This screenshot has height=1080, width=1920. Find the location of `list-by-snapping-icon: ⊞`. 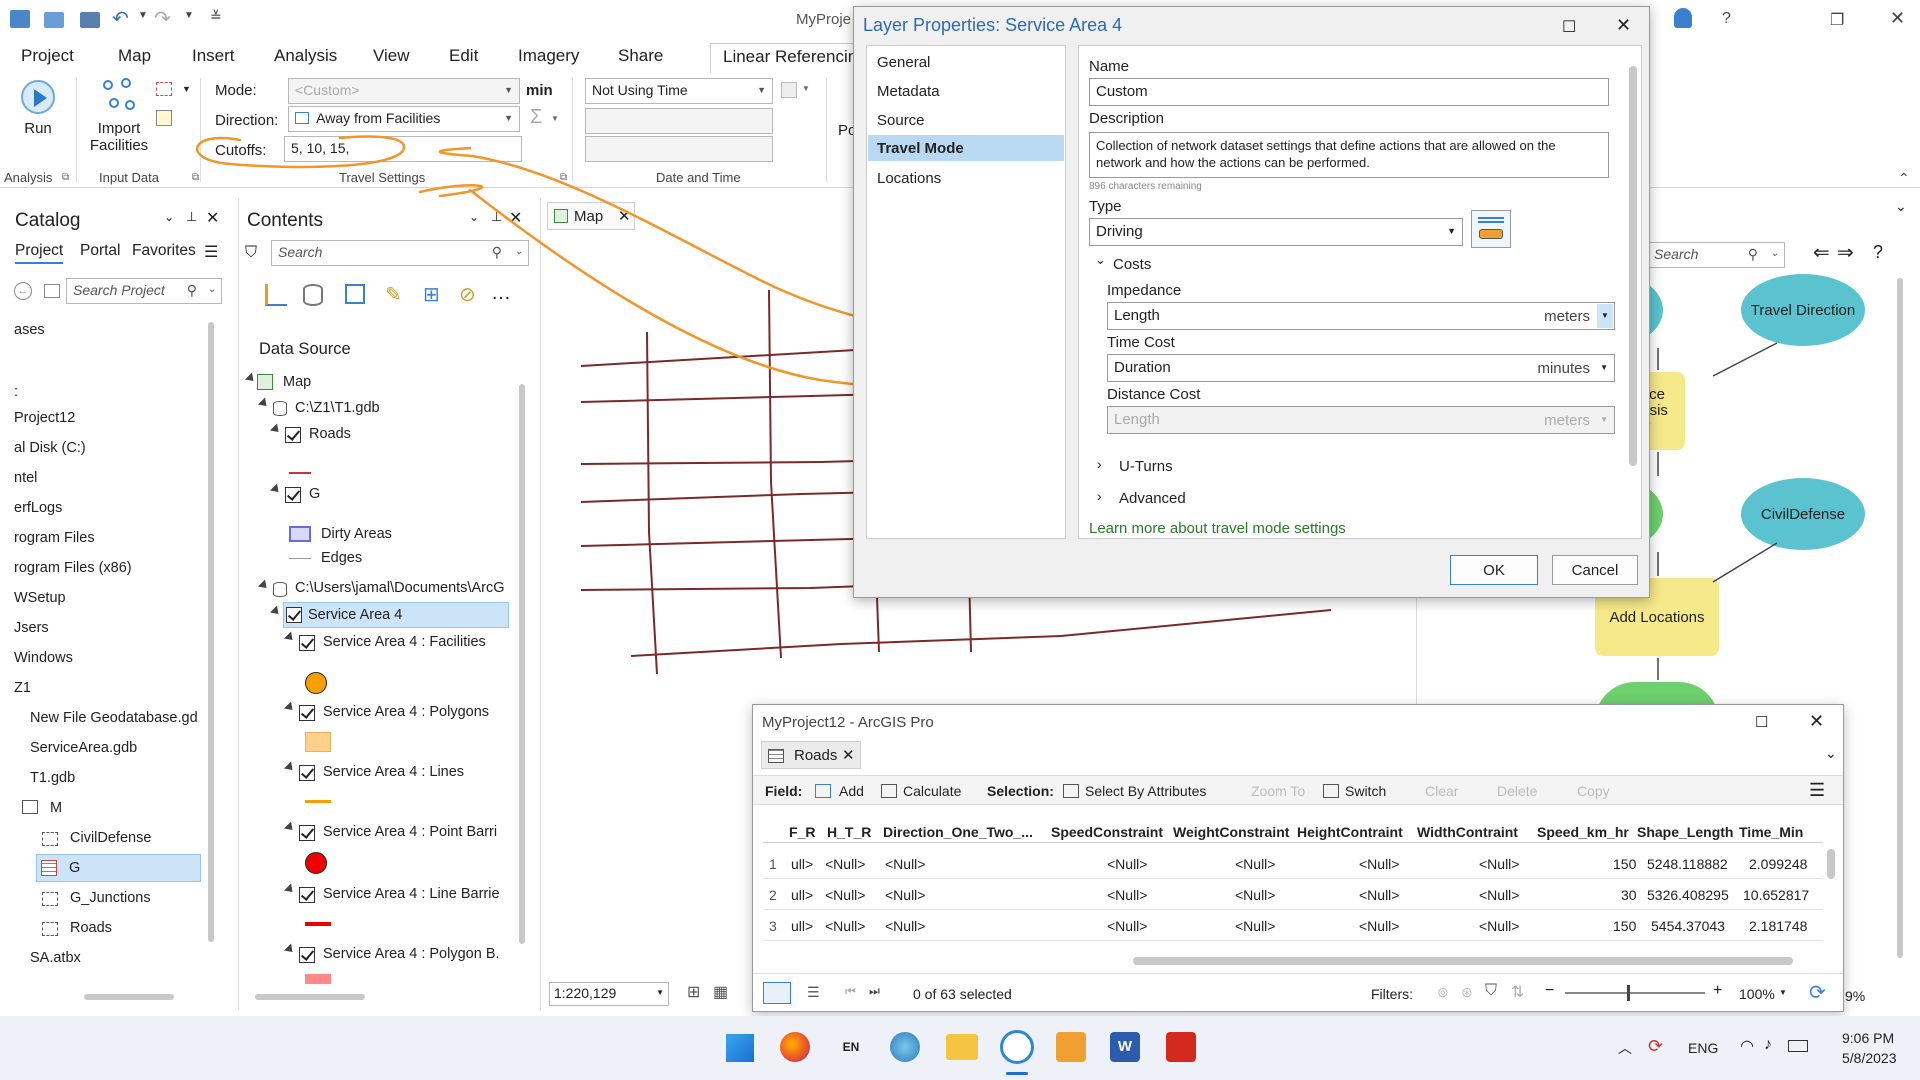

list-by-snapping-icon: ⊞ is located at coordinates (431, 294).